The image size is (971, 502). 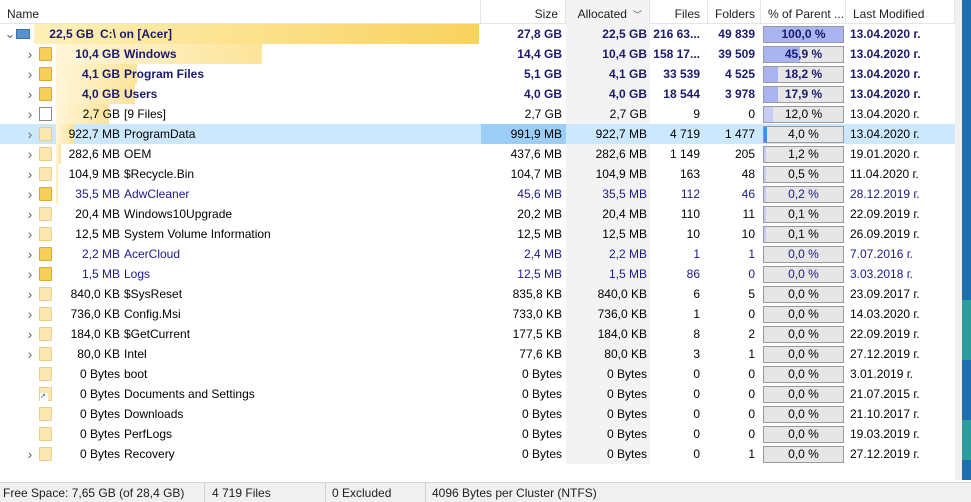 What do you see at coordinates (679, 12) in the screenshot?
I see `column-files-header: Files` at bounding box center [679, 12].